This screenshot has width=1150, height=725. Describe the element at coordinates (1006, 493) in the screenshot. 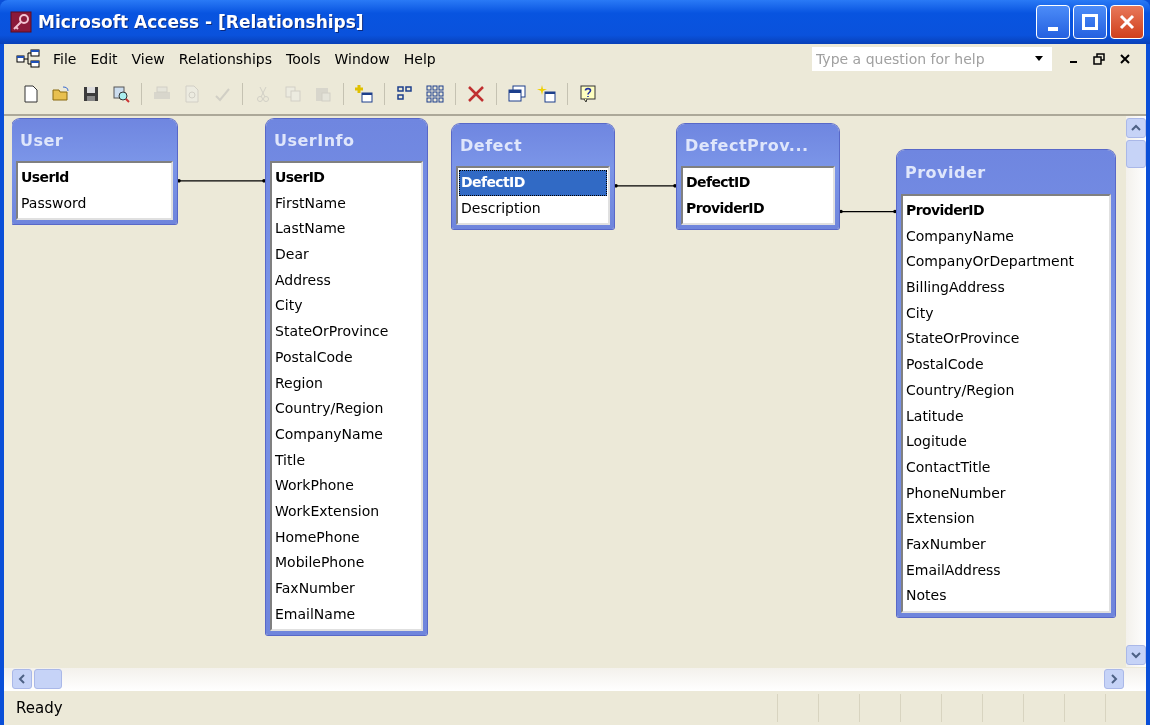

I see `field-name: PhoneNumber` at that location.